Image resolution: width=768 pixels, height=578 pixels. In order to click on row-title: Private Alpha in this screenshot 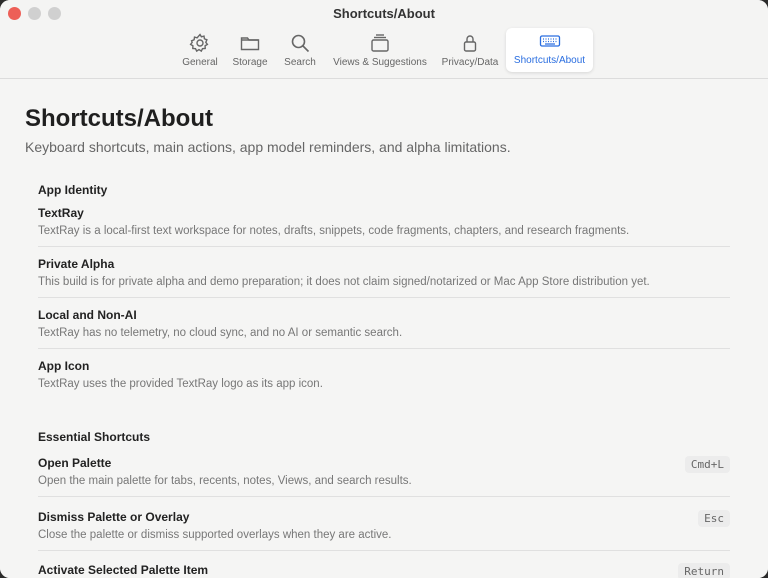, I will do `click(76, 264)`.